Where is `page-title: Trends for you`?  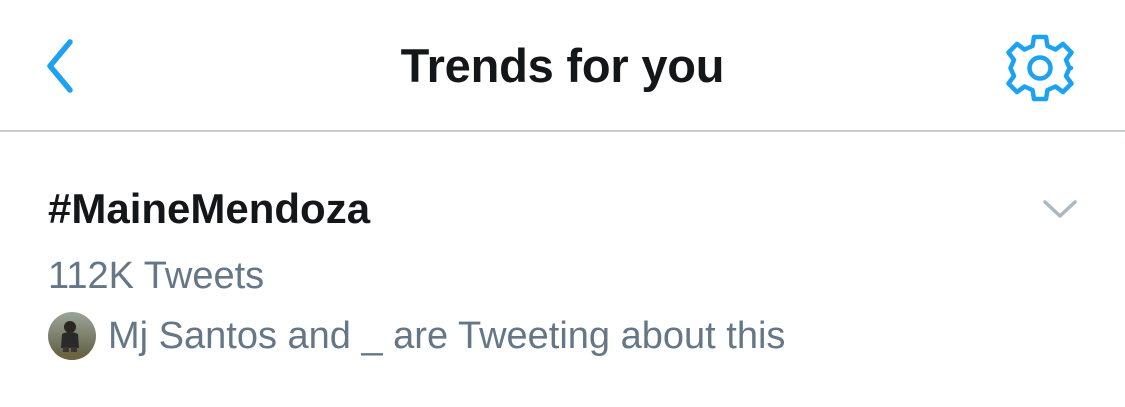
page-title: Trends for you is located at coordinates (562, 65).